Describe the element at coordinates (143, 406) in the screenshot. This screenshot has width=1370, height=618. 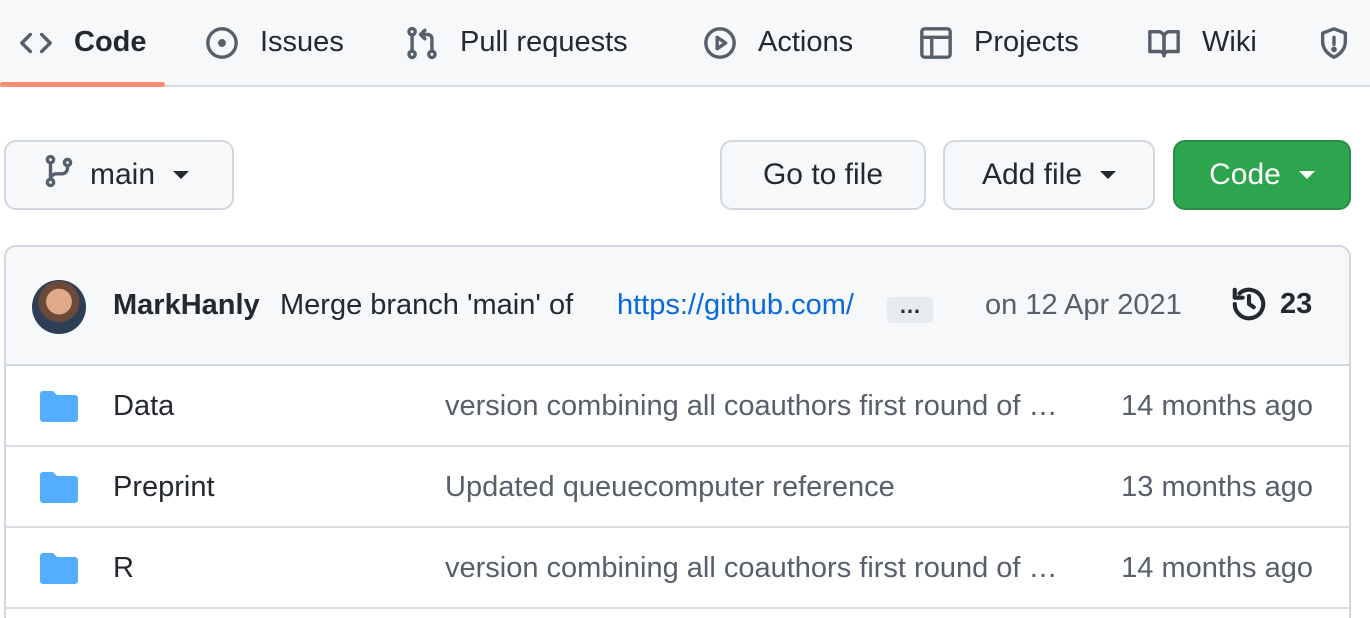
I see `file-name: Data` at that location.